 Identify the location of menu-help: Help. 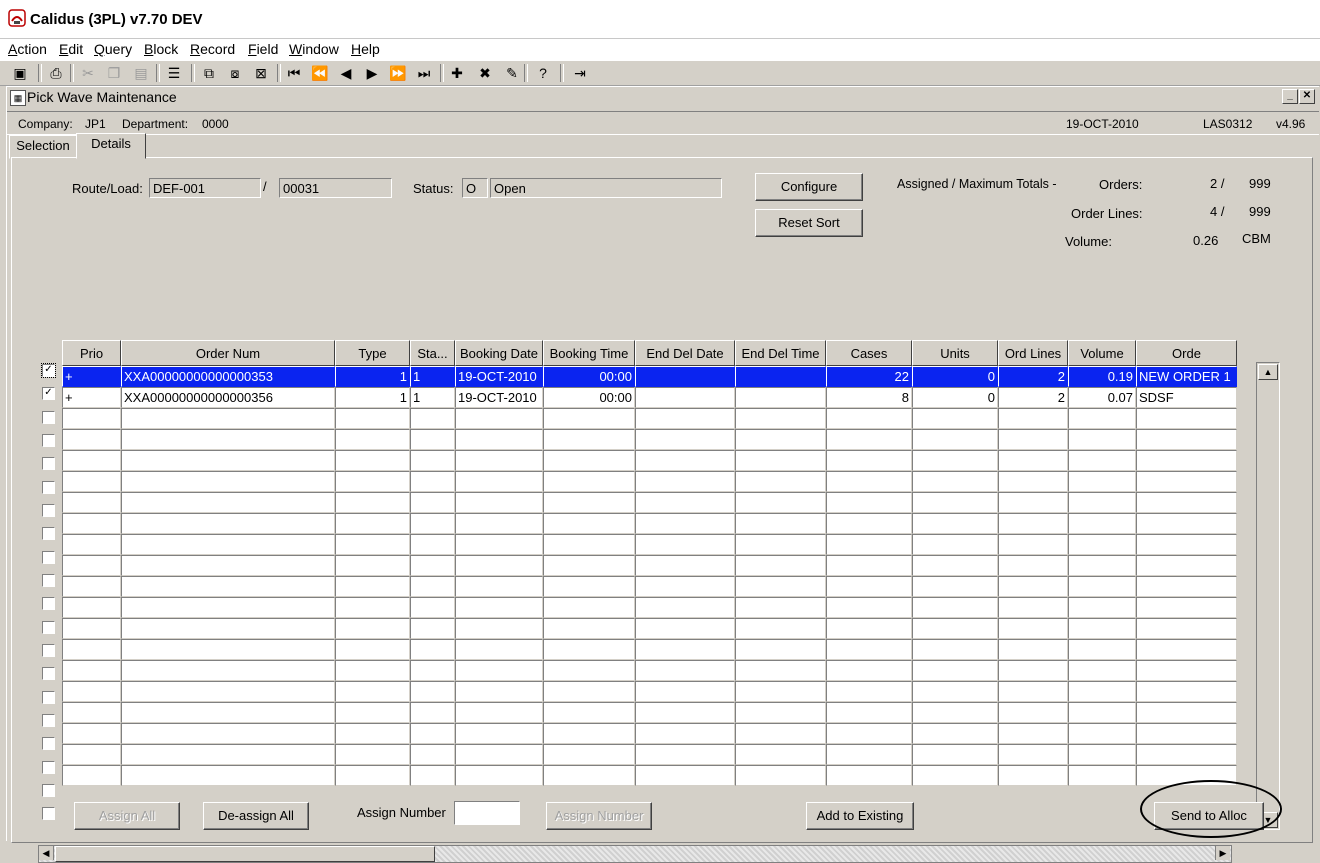
(365, 49).